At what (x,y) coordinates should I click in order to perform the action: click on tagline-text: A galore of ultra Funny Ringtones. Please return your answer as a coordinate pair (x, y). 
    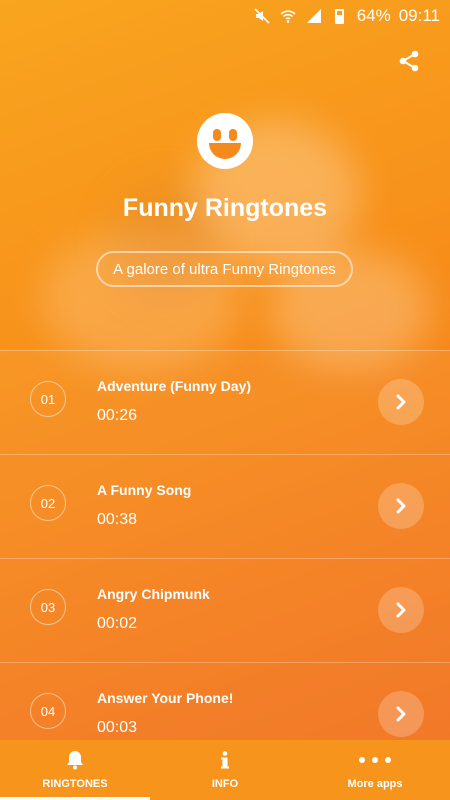
    Looking at the image, I should click on (224, 269).